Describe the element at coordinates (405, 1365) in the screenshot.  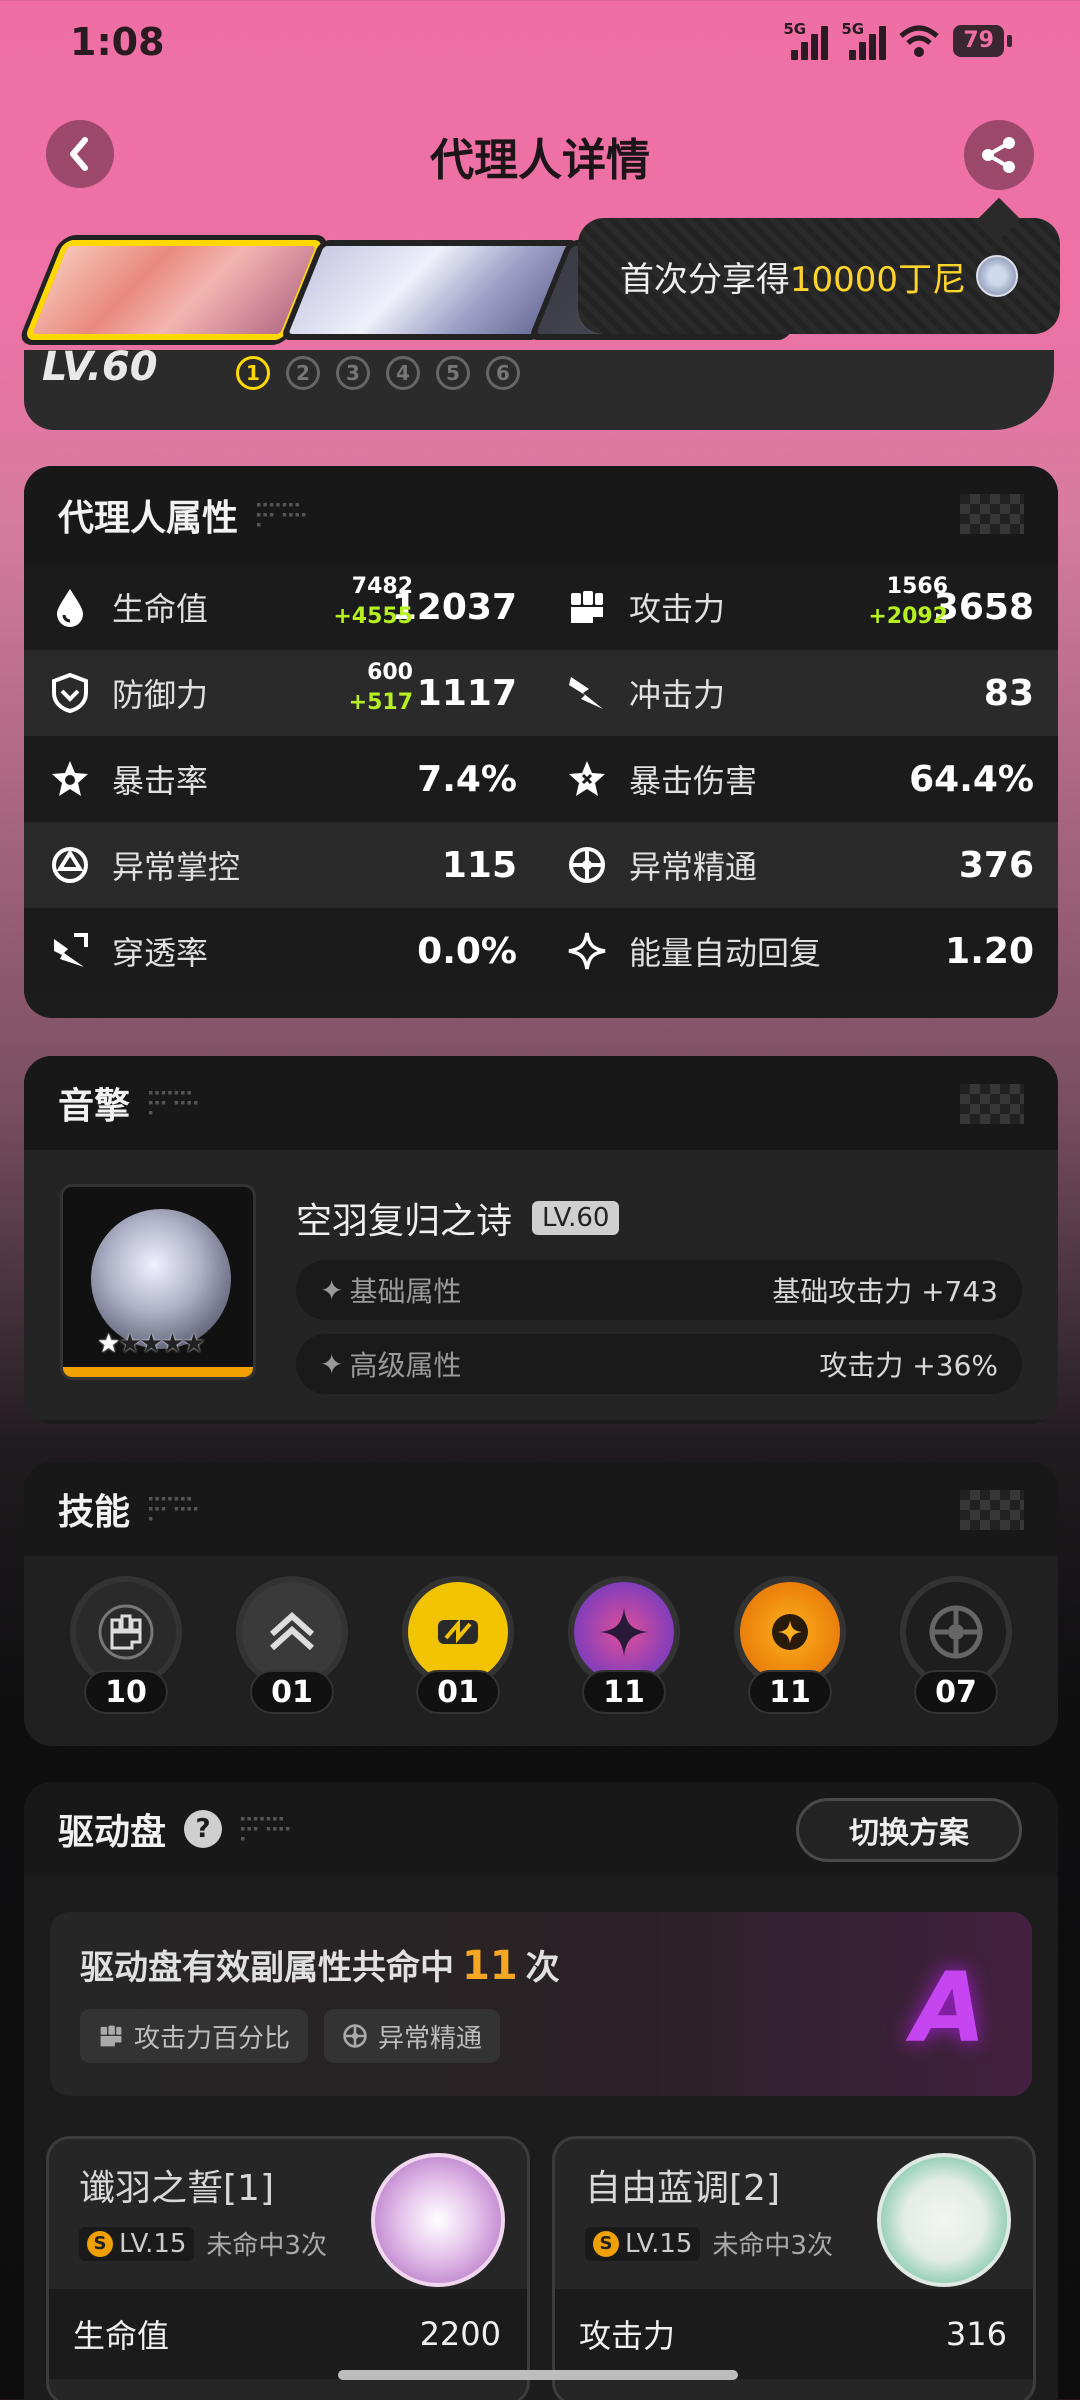
I see `stat-label: 高级属性` at that location.